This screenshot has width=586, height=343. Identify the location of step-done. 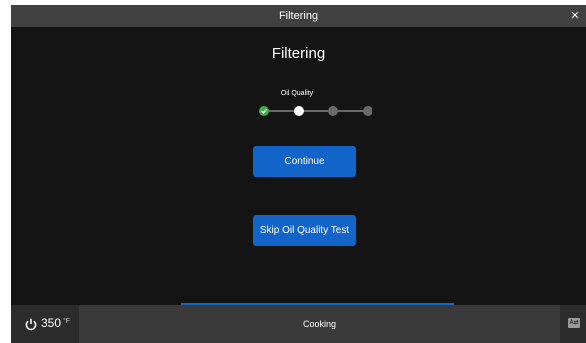
(264, 111).